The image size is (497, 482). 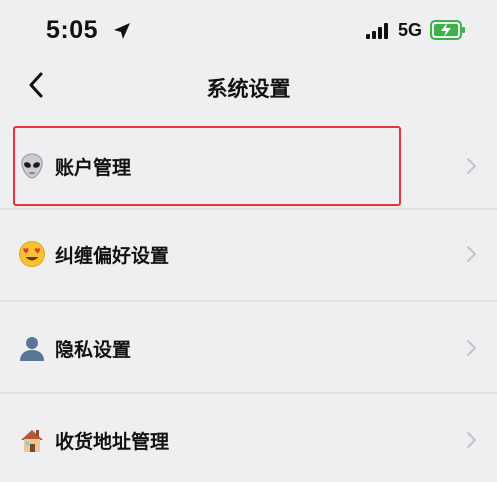 What do you see at coordinates (447, 30) in the screenshot?
I see `battery-charging-icon` at bounding box center [447, 30].